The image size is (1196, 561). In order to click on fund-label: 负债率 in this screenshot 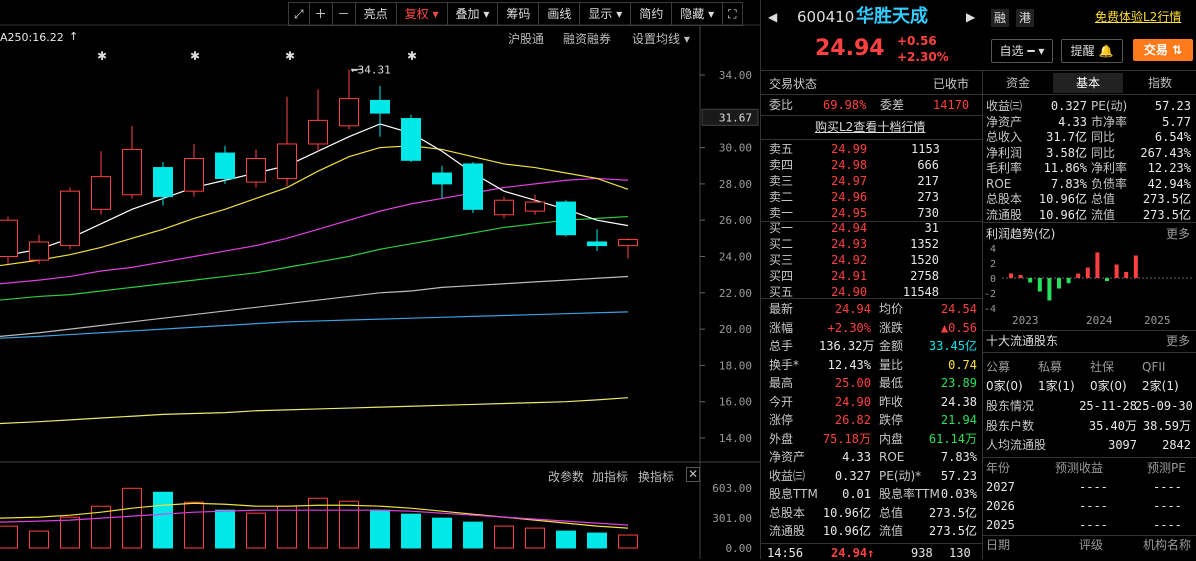, I will do `click(1109, 183)`.